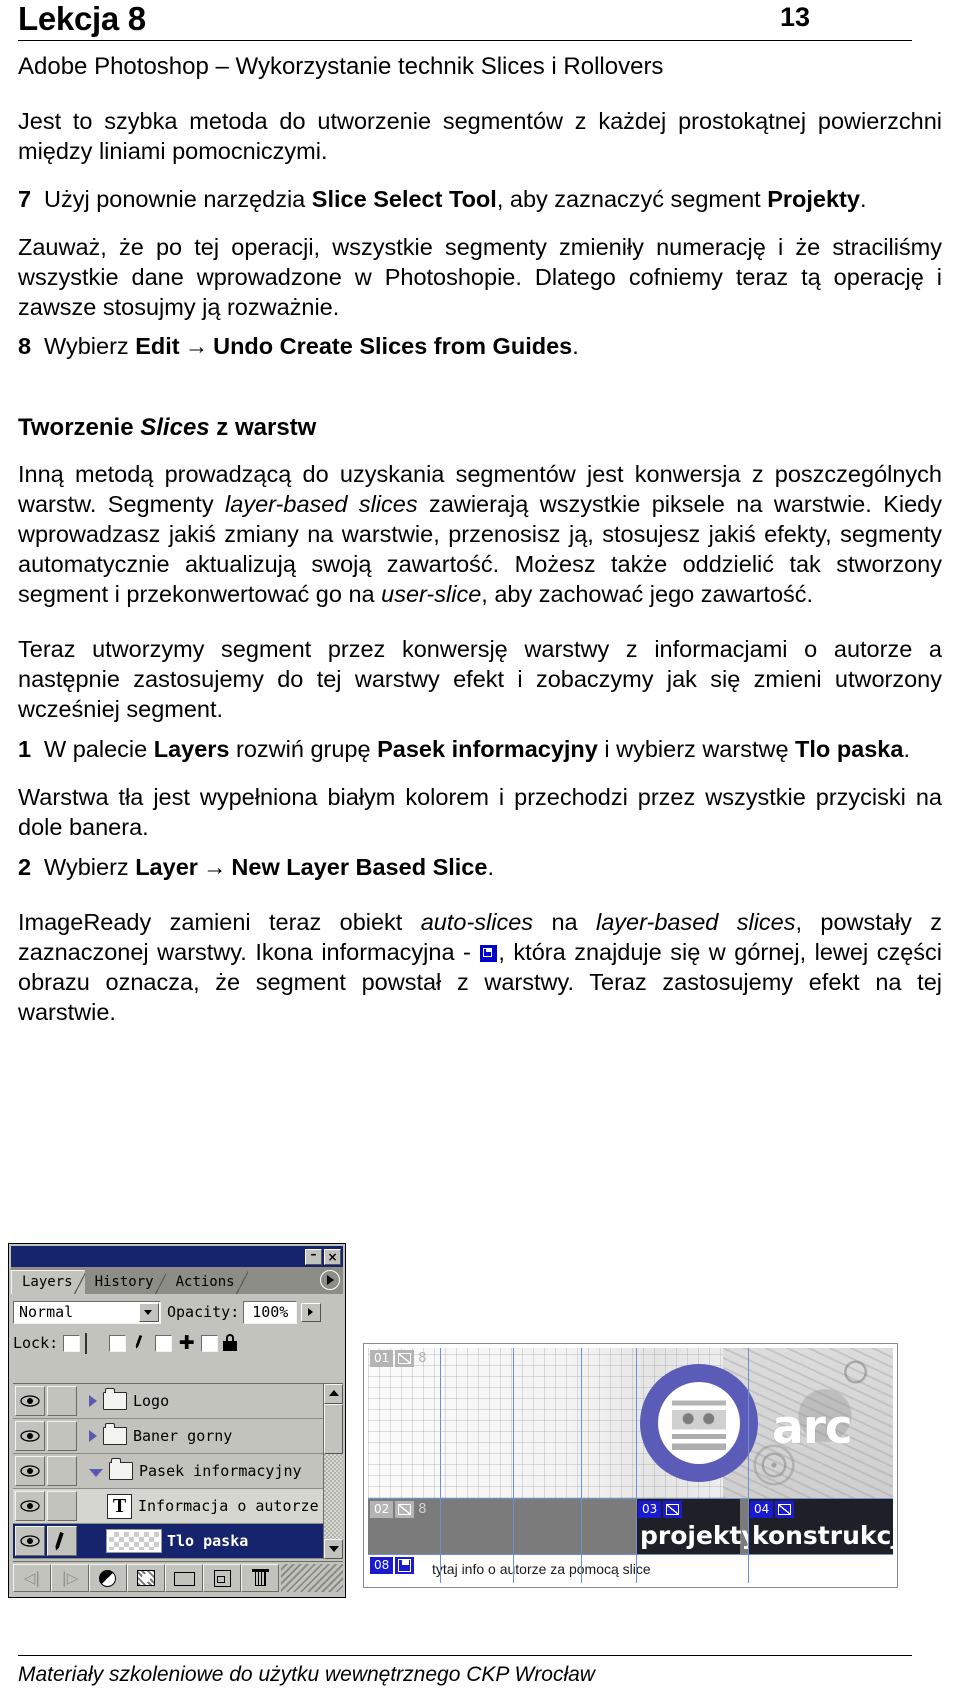 Image resolution: width=960 pixels, height=1707 pixels. I want to click on layer-mask-button, so click(146, 1577).